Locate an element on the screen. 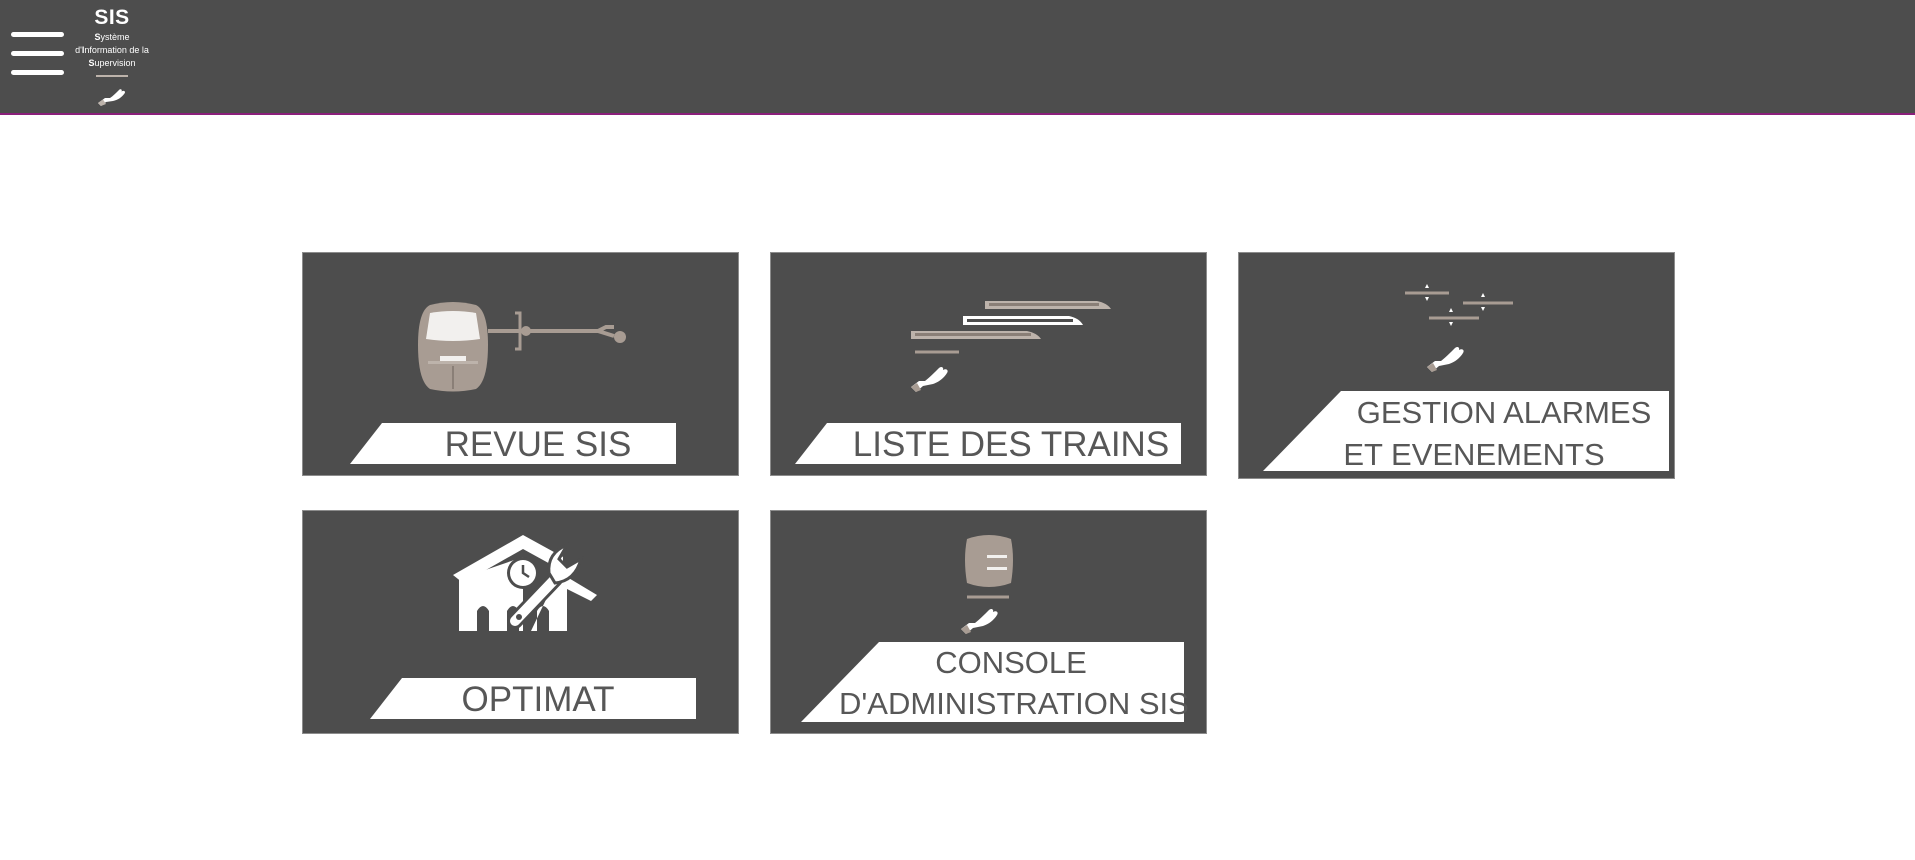  train-track-icon is located at coordinates (522, 347).